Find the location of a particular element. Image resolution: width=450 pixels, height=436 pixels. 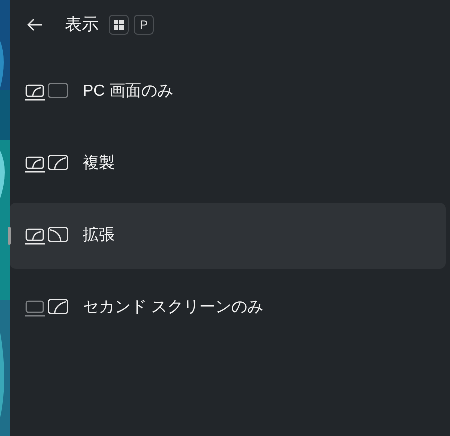

selection-indicator is located at coordinates (9, 236).